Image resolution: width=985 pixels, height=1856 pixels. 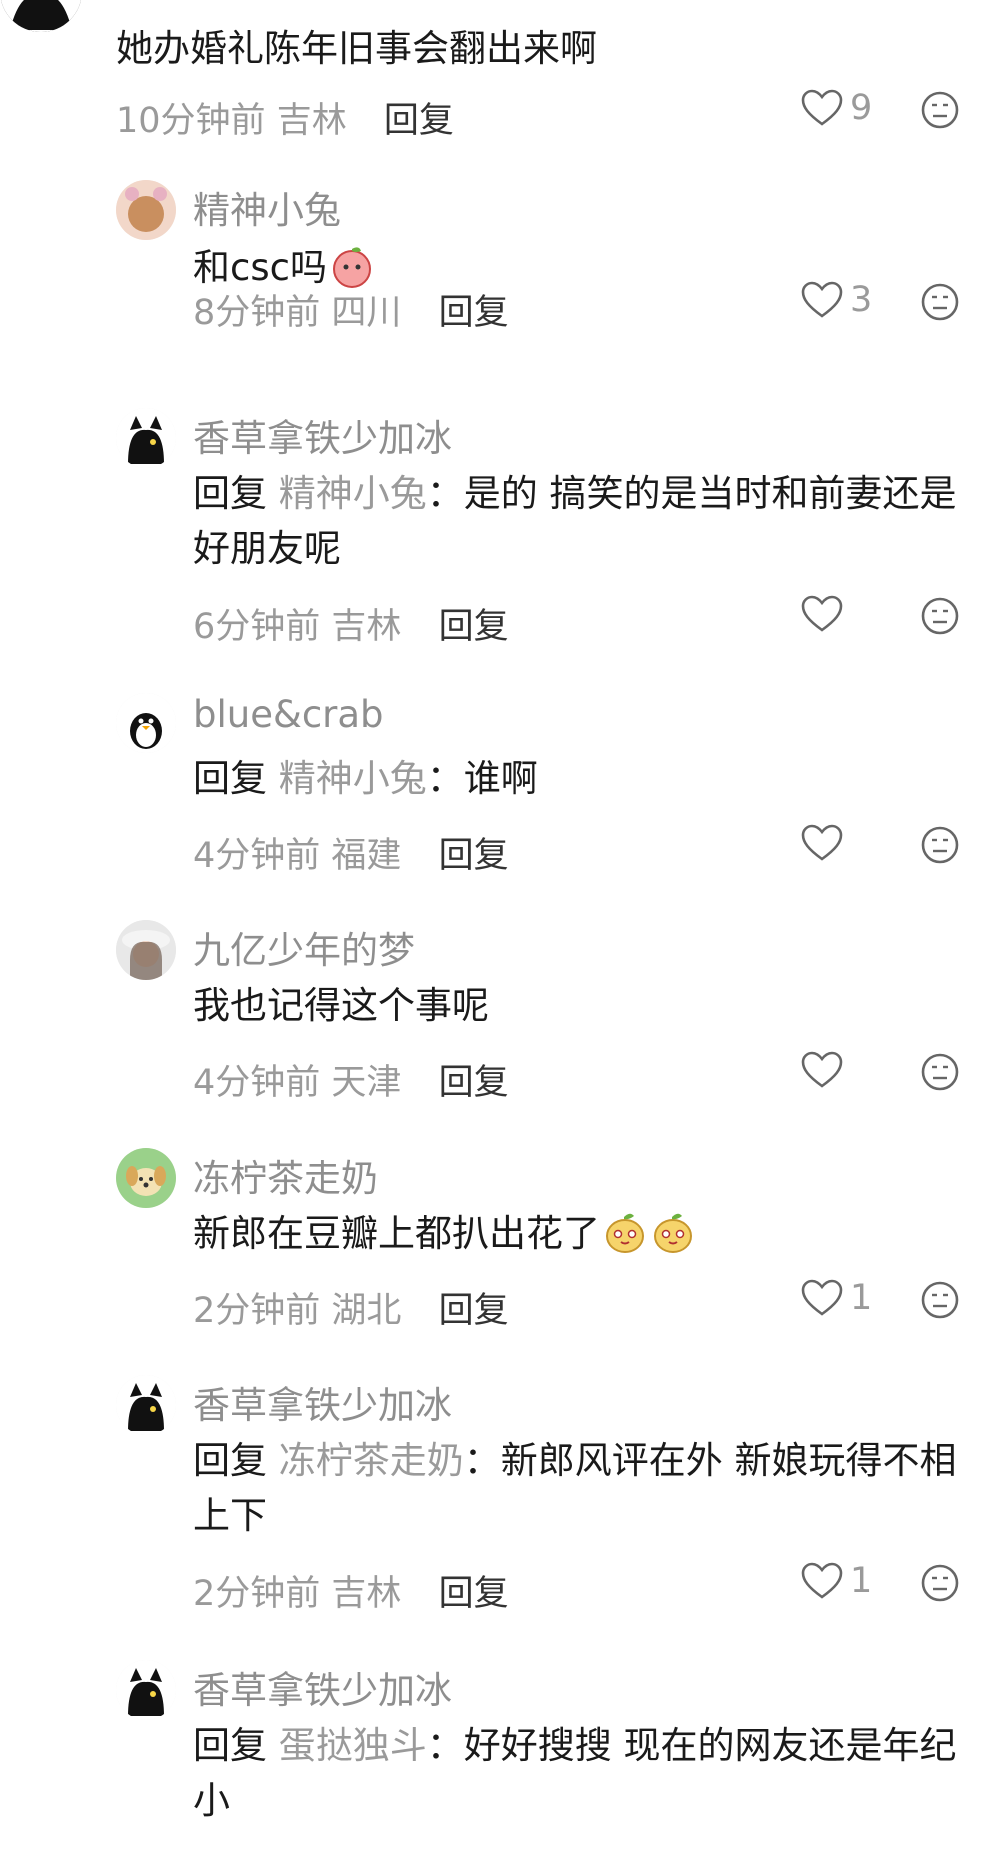 I want to click on reply-location: 福建, so click(x=366, y=856).